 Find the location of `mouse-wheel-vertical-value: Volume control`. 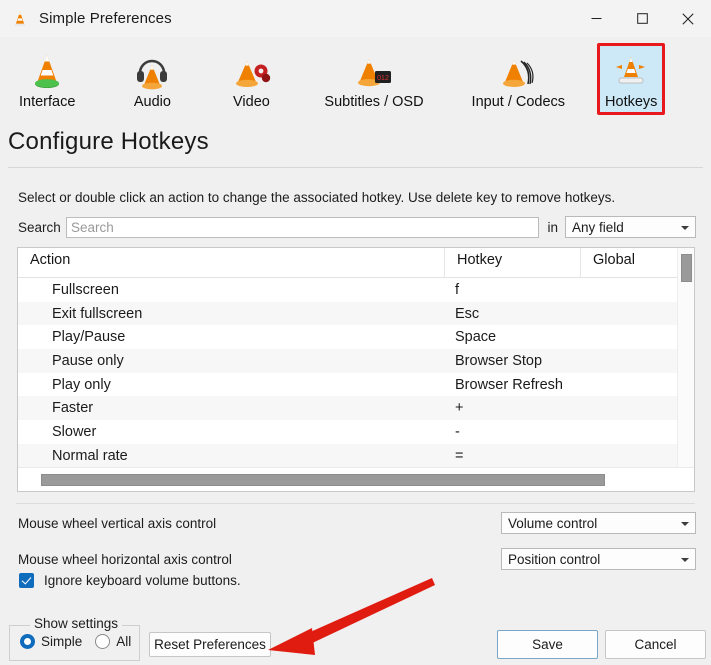

mouse-wheel-vertical-value: Volume control is located at coordinates (553, 523).